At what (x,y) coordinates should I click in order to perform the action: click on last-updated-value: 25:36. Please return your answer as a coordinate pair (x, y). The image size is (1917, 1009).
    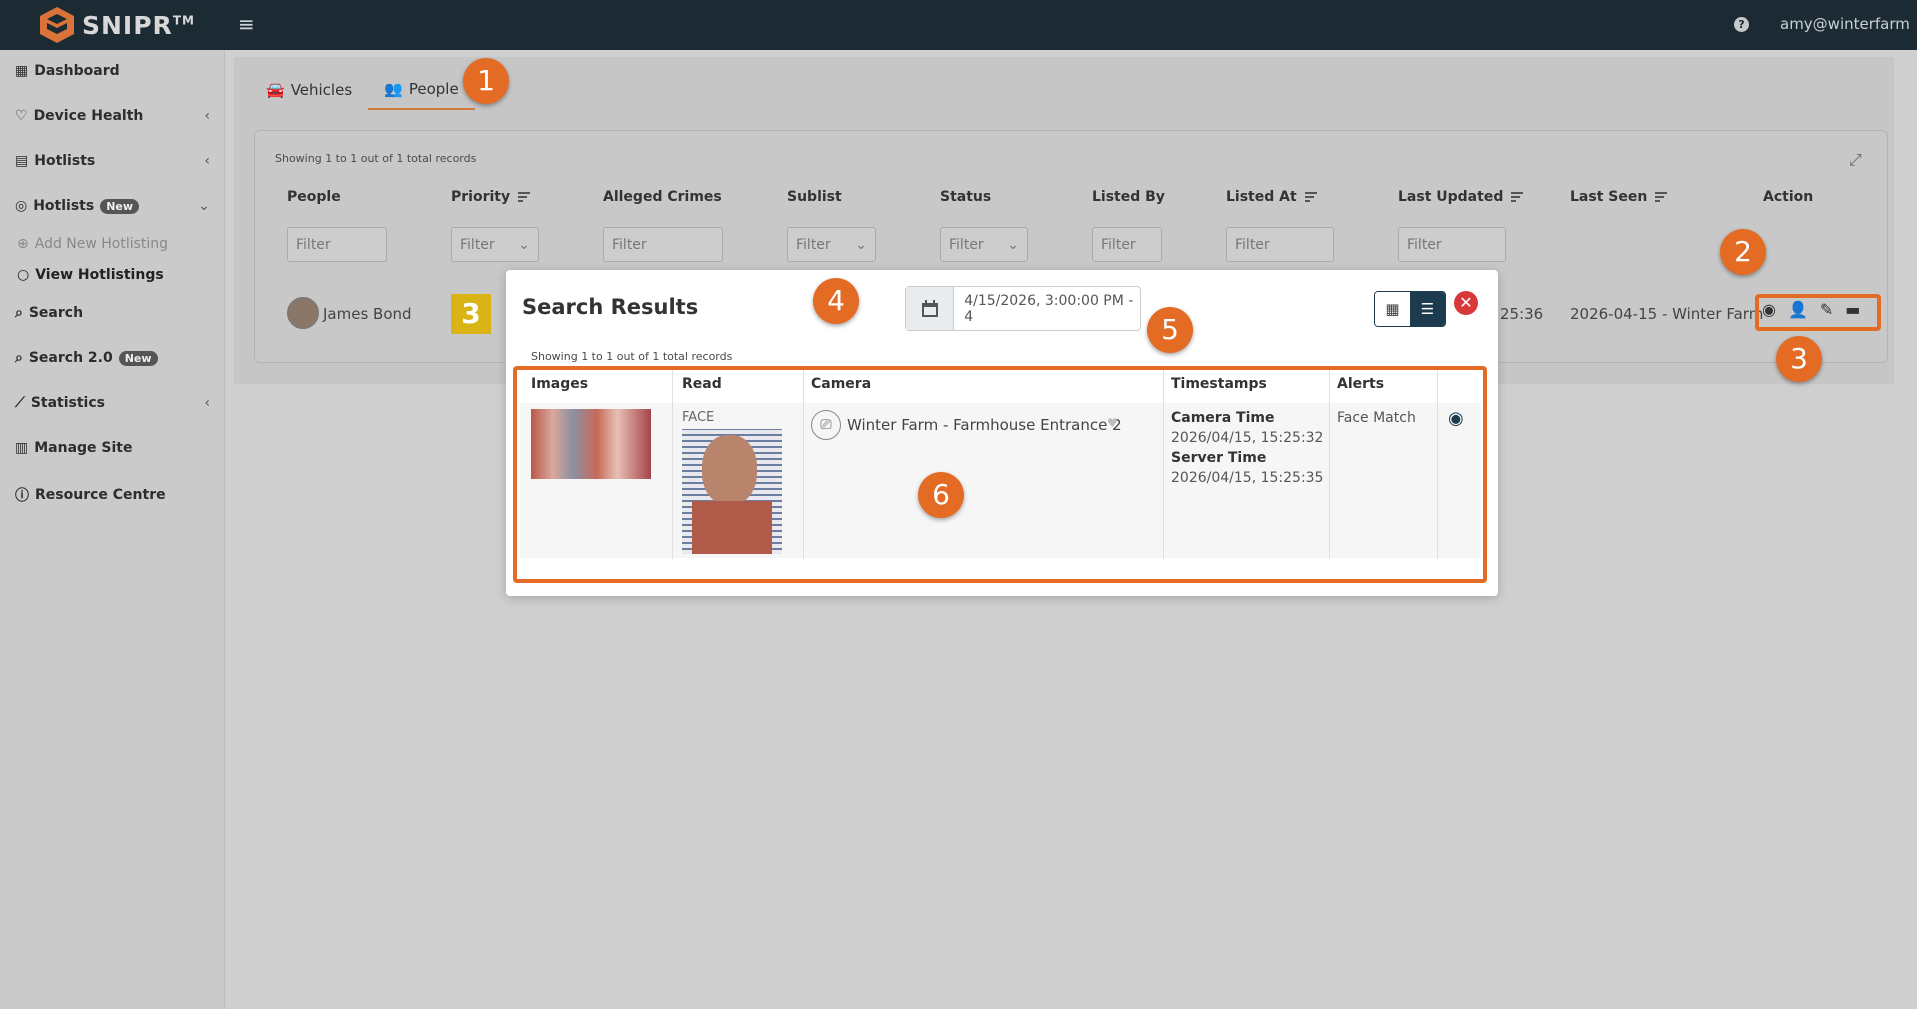
    Looking at the image, I should click on (1522, 314).